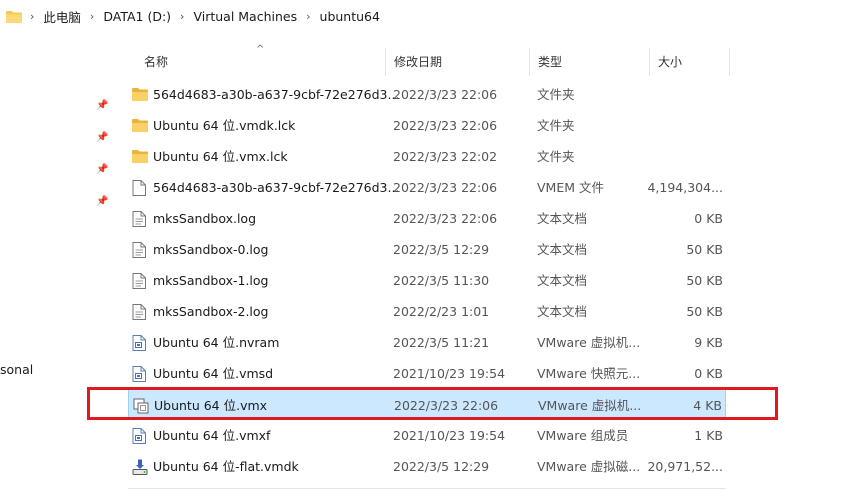  What do you see at coordinates (441, 280) in the screenshot?
I see `file-date: 2022/3/5 11:30` at bounding box center [441, 280].